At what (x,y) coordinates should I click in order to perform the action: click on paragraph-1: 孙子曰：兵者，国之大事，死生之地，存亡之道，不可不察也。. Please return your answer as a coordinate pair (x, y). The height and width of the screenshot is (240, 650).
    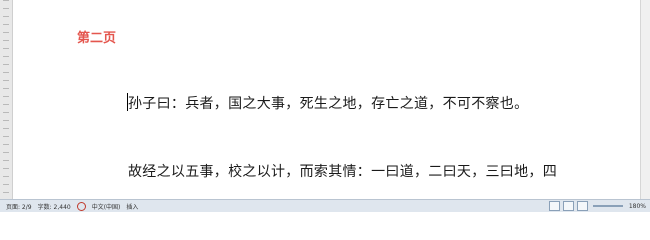
    Looking at the image, I should click on (328, 103).